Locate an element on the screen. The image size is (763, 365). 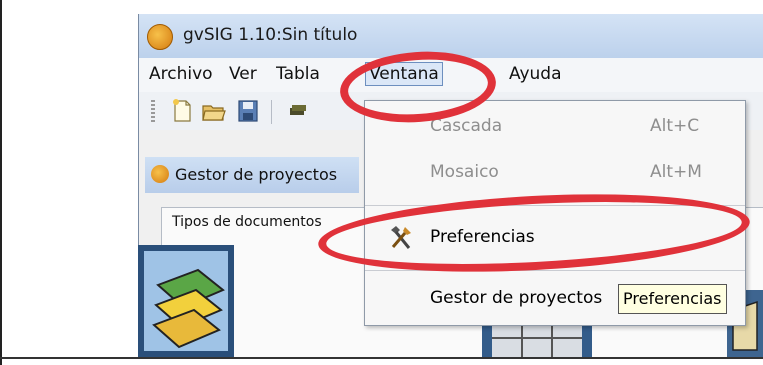
menu-ver: Ver is located at coordinates (243, 74).